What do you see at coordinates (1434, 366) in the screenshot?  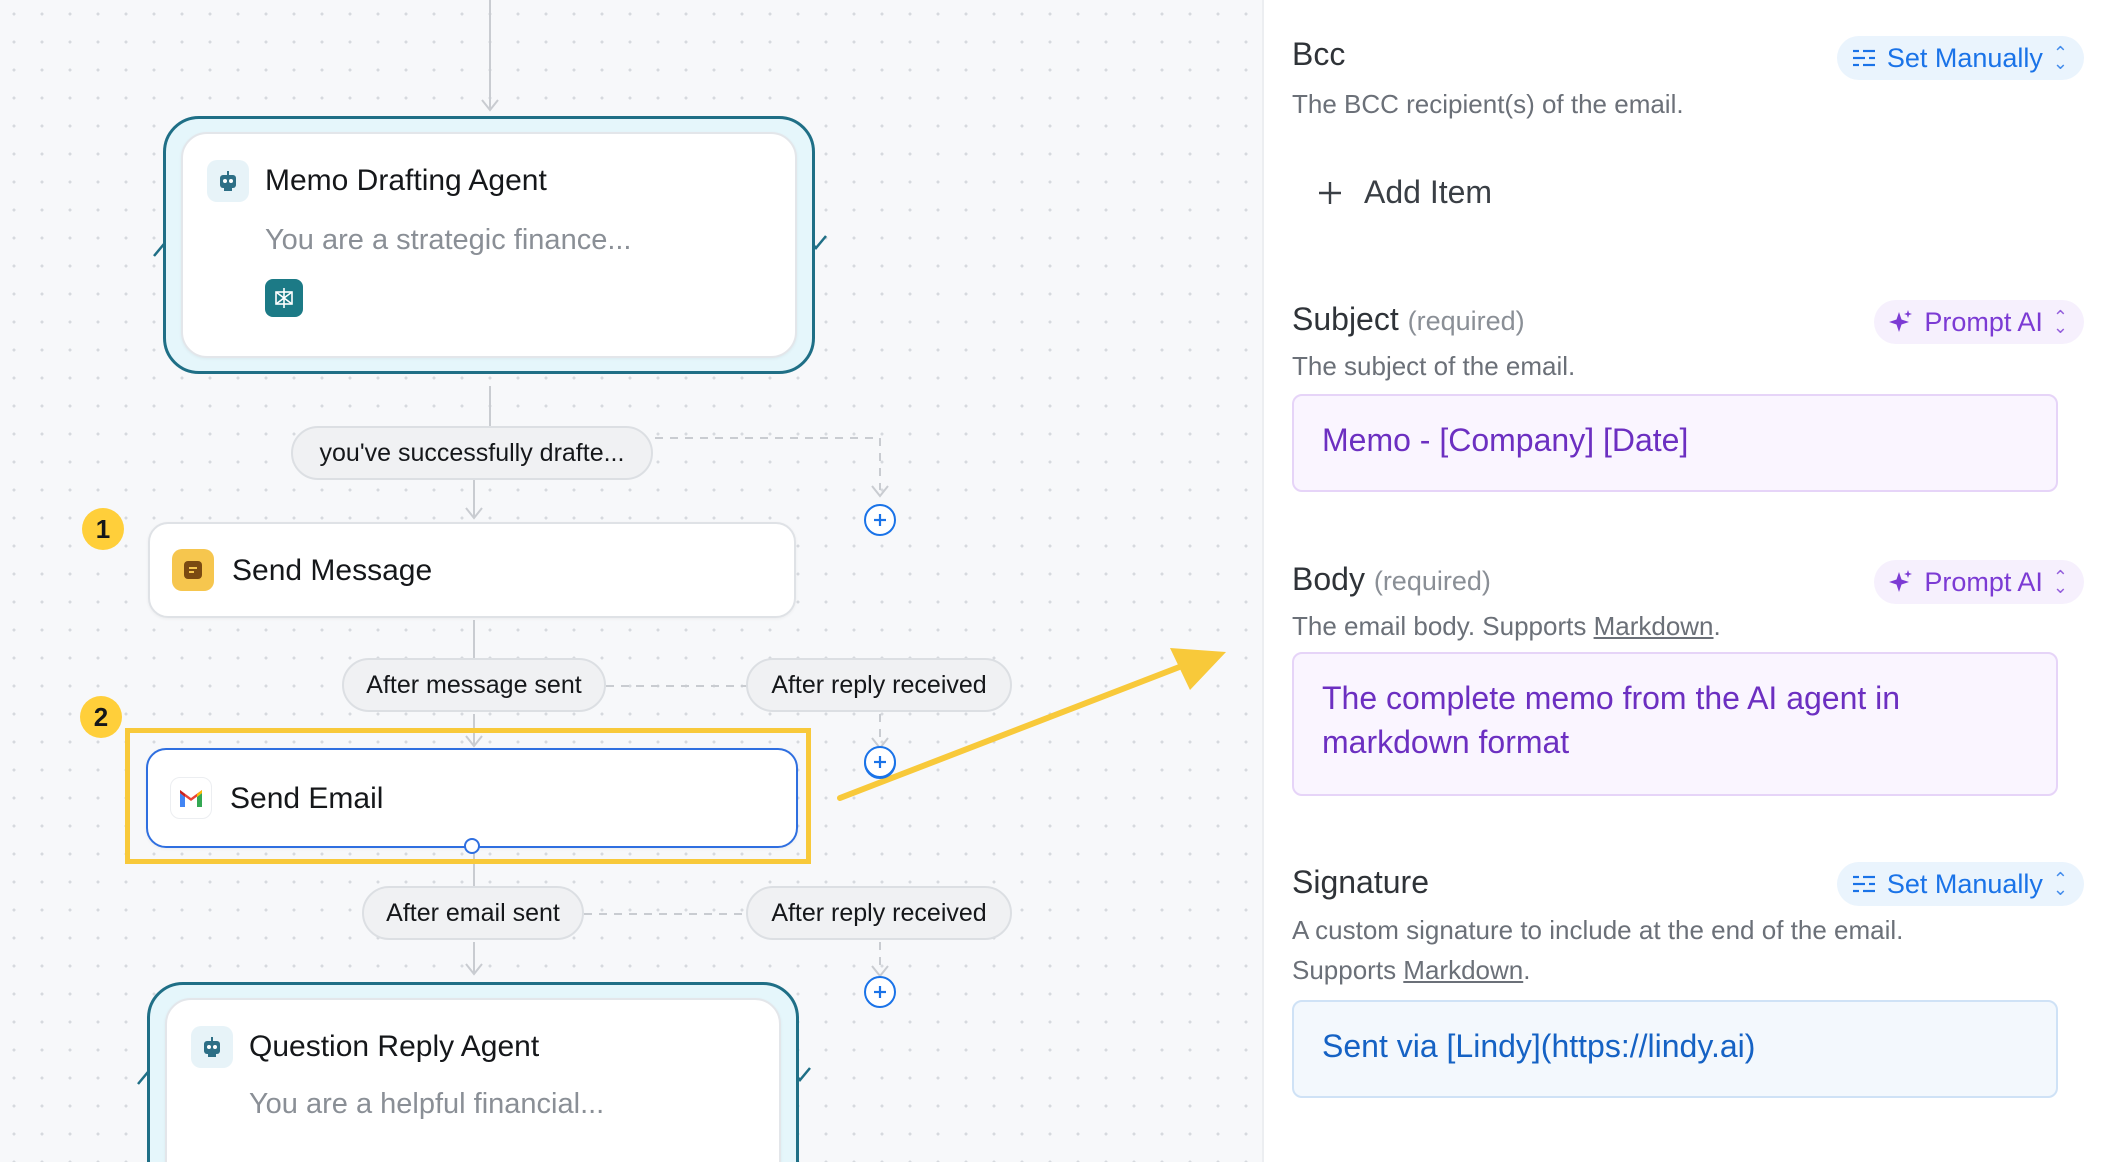 I see `subject-description: The subject of the email.` at bounding box center [1434, 366].